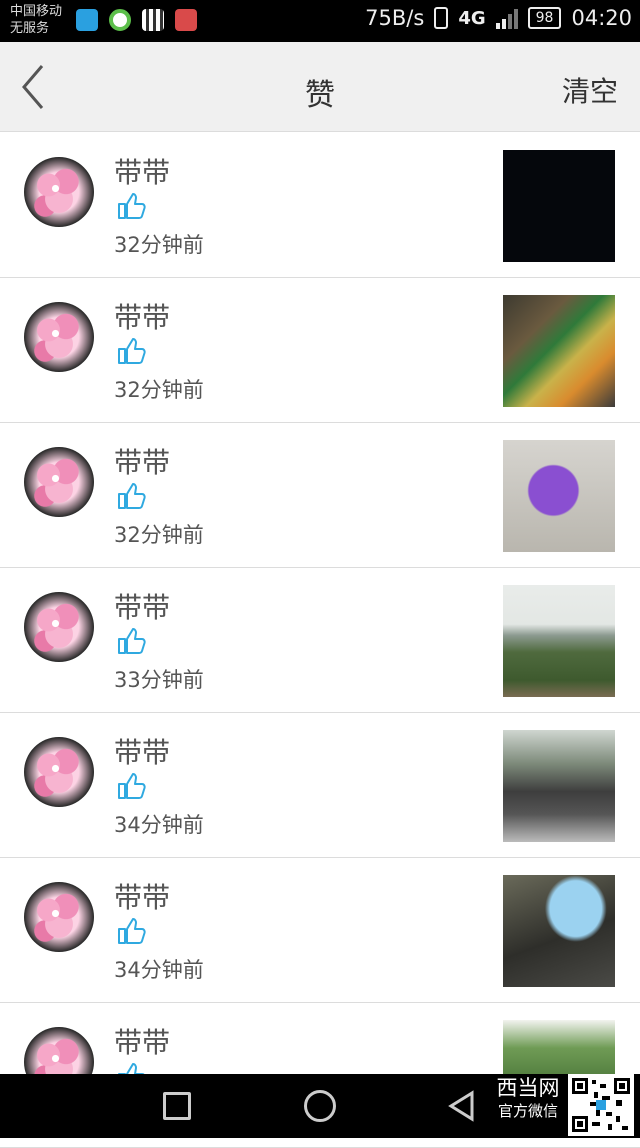  I want to click on page-title: 赞, so click(320, 95).